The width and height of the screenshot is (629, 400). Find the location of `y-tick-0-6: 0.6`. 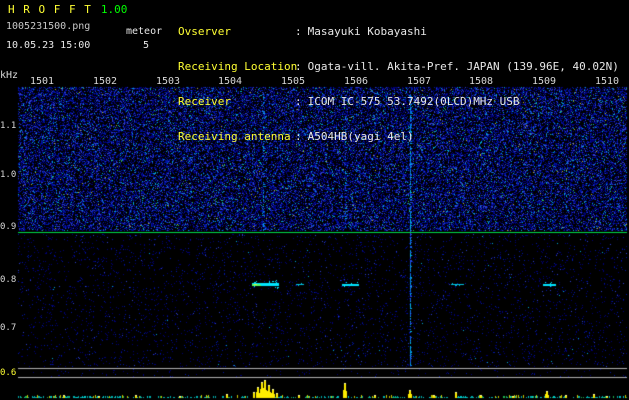

y-tick-0-6: 0.6 is located at coordinates (8, 373).